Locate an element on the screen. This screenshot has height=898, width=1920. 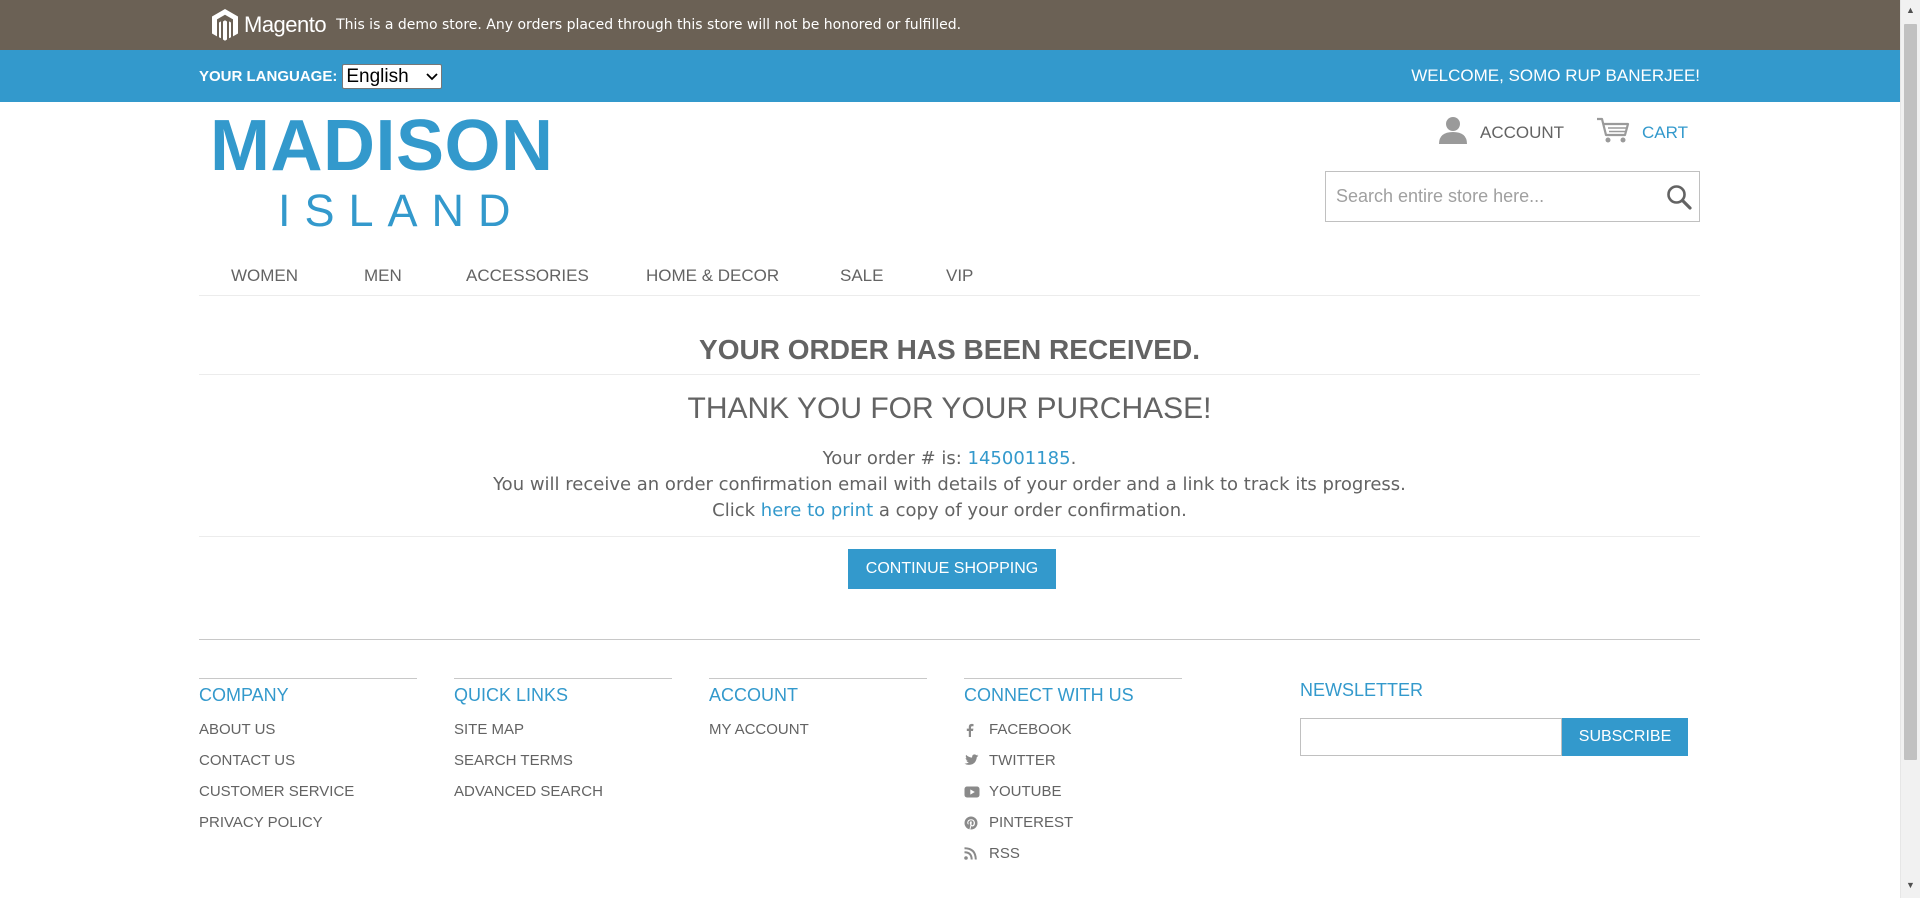
footer-link-customer-service: CUSTOMER SERVICE is located at coordinates (308, 791).